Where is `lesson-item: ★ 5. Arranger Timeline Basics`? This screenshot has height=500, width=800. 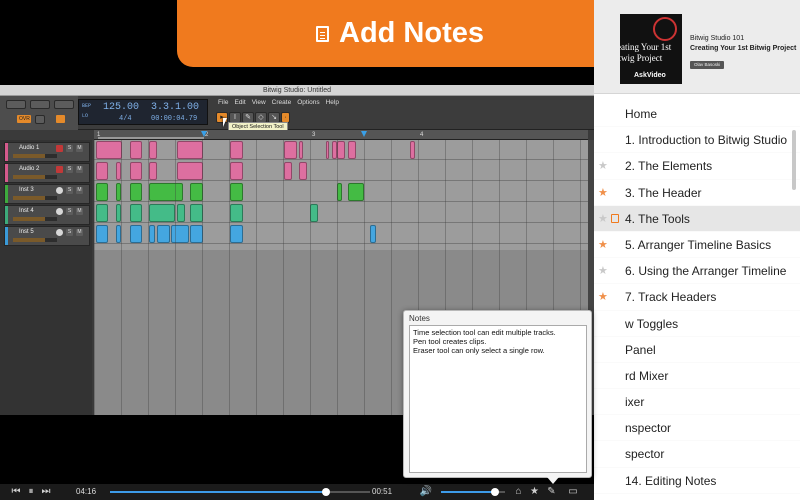
lesson-item: ★ 5. Arranger Timeline Basics is located at coordinates (697, 245).